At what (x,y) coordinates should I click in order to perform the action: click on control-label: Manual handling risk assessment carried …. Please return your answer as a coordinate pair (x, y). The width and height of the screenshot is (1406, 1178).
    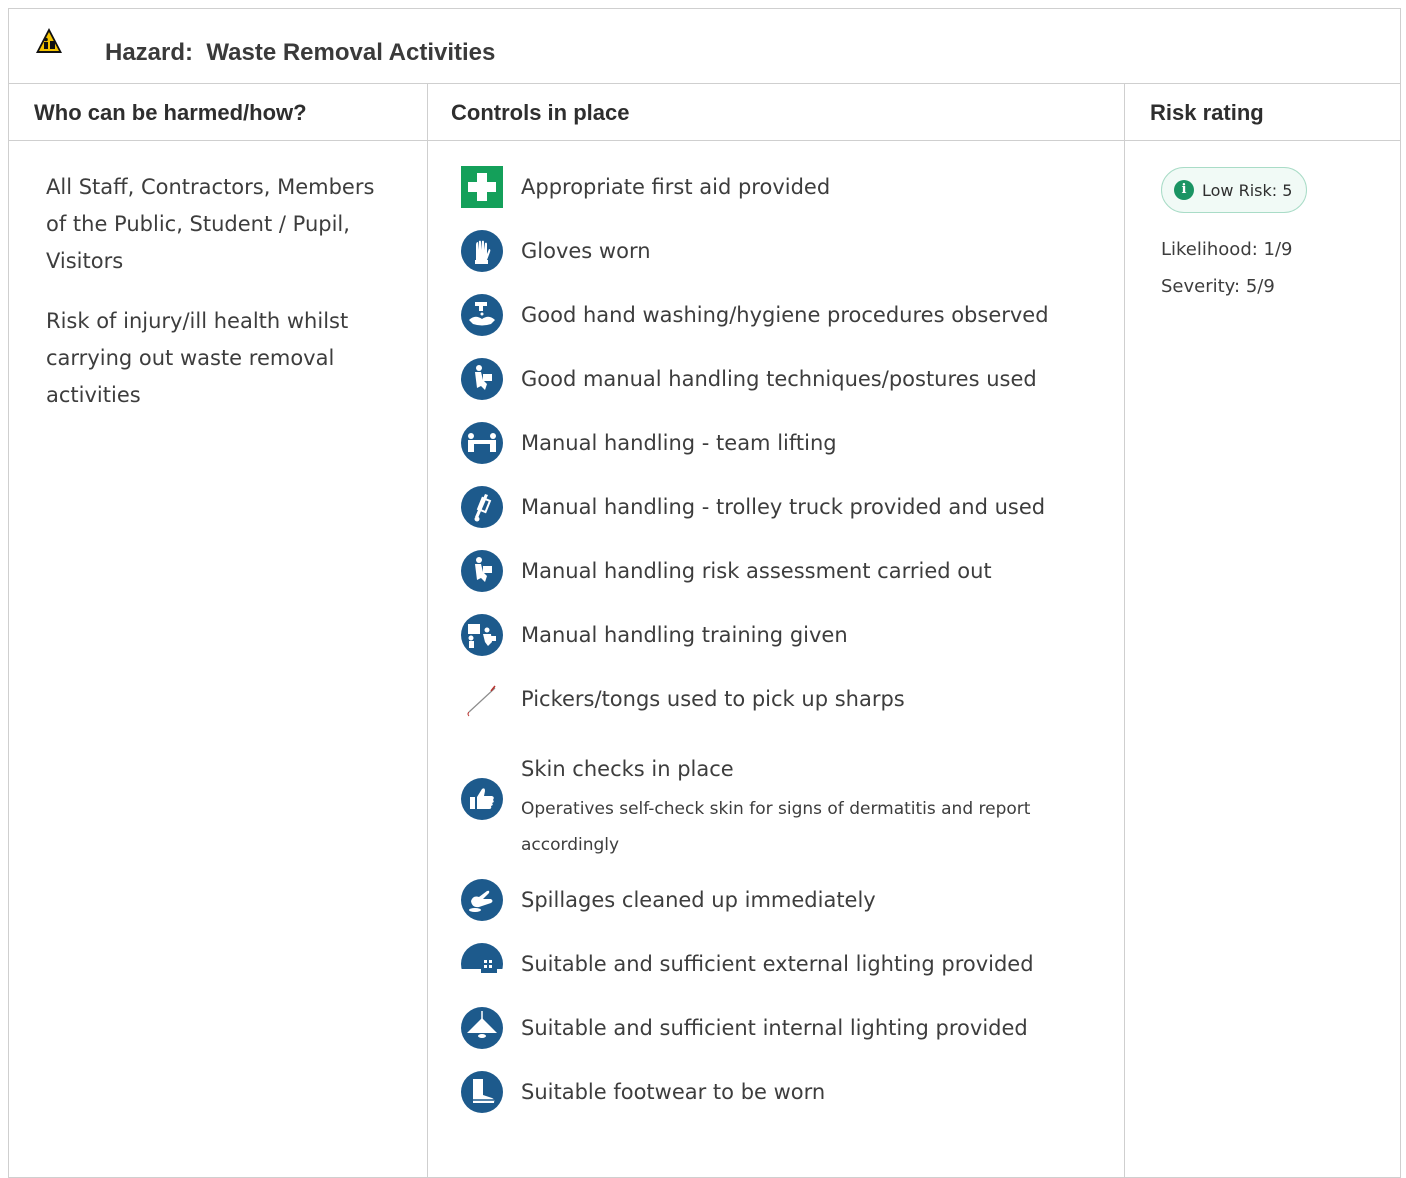
    Looking at the image, I should click on (756, 571).